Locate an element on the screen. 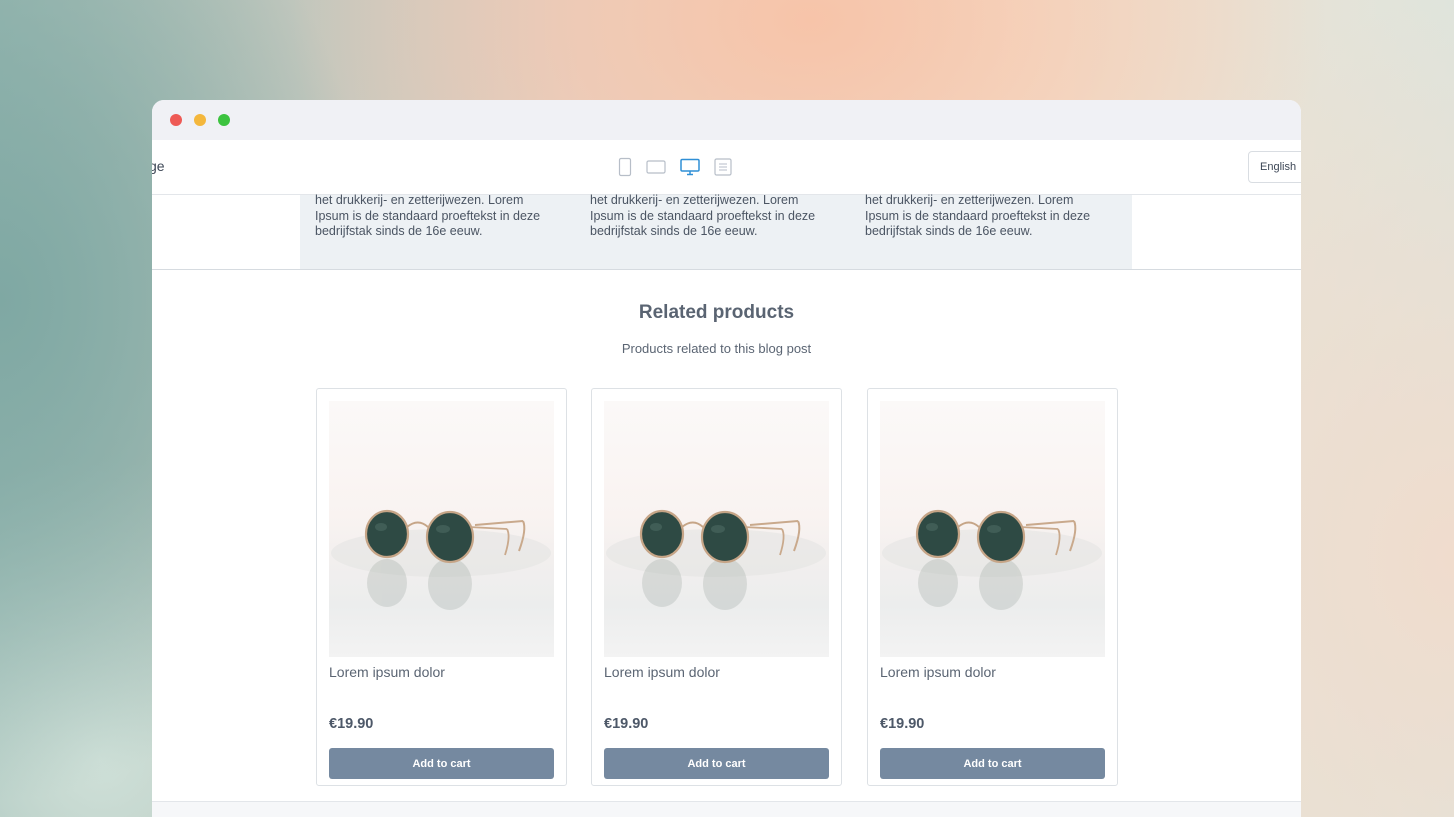 Image resolution: width=1454 pixels, height=817 pixels. device-preview-switcher is located at coordinates (682, 167).